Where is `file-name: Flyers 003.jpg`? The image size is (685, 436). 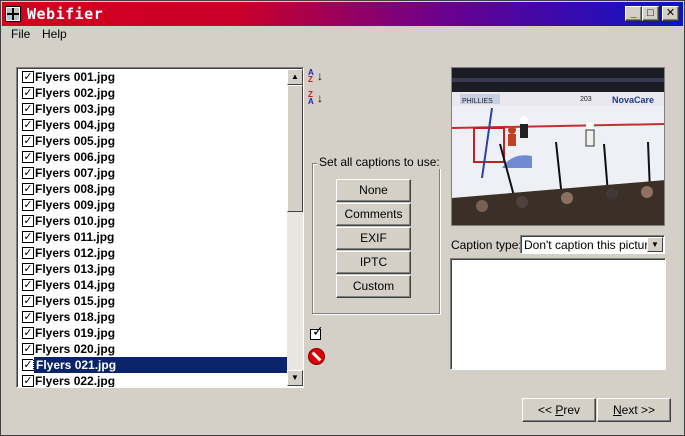
file-name: Flyers 003.jpg is located at coordinates (75, 109).